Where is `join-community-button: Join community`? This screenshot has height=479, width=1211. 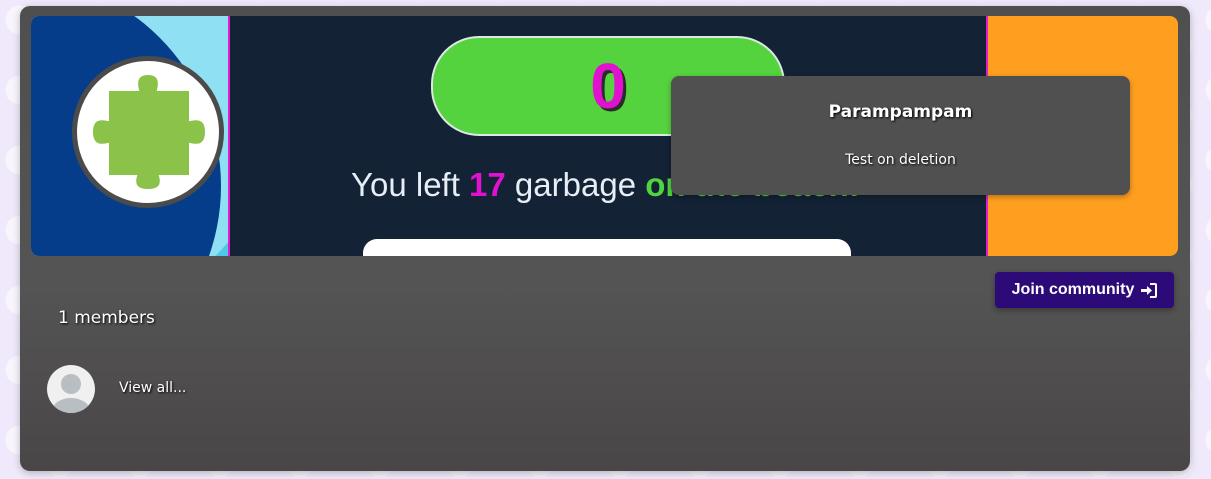 join-community-button: Join community is located at coordinates (1084, 290).